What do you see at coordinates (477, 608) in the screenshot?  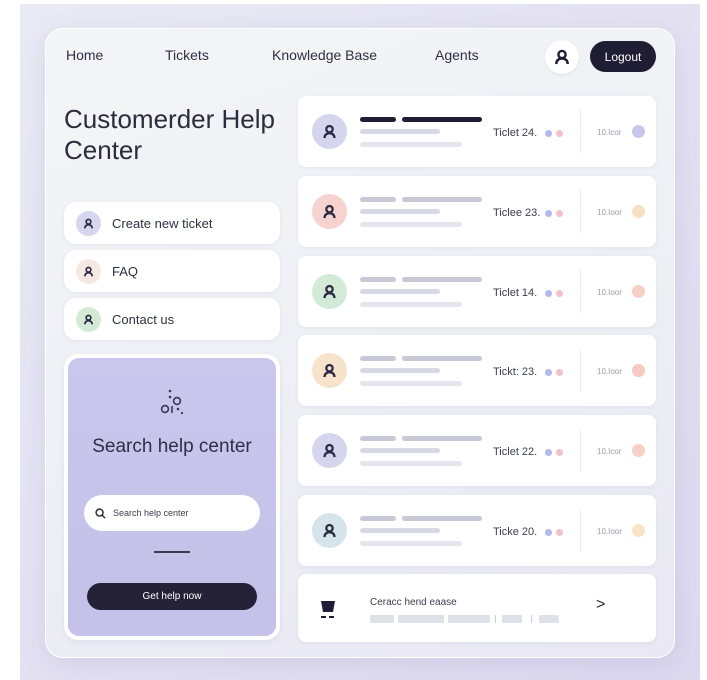 I see `footer-row: Ceracc hend eaase >` at bounding box center [477, 608].